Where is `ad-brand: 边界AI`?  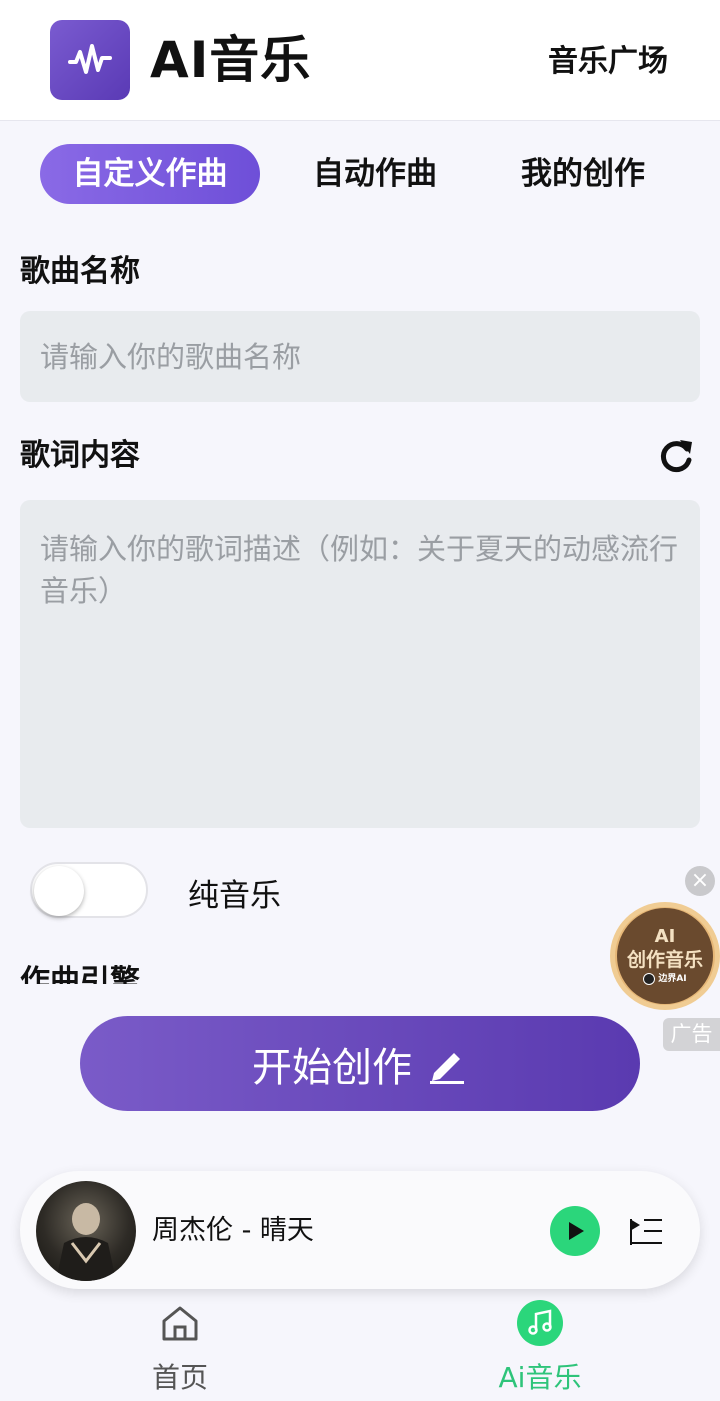 ad-brand: 边界AI is located at coordinates (665, 979).